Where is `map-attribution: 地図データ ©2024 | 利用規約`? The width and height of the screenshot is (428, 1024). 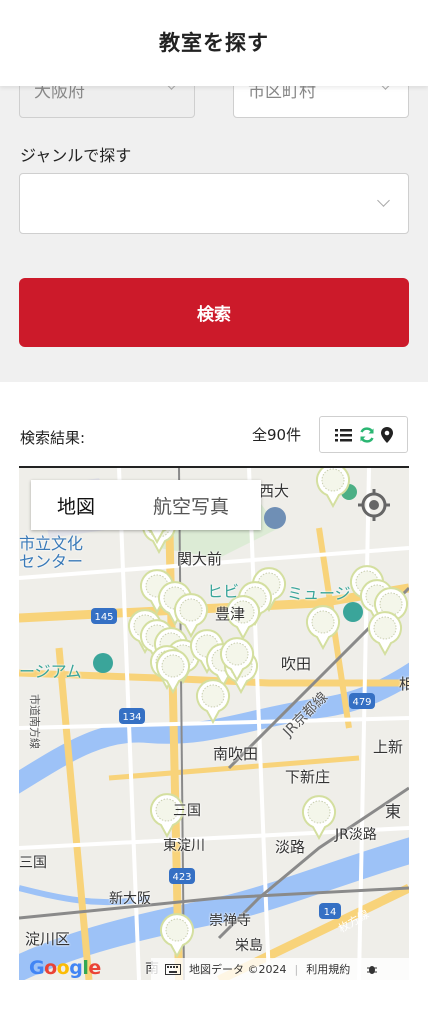 map-attribution: 地図データ ©2024 | 利用規約 is located at coordinates (280, 969).